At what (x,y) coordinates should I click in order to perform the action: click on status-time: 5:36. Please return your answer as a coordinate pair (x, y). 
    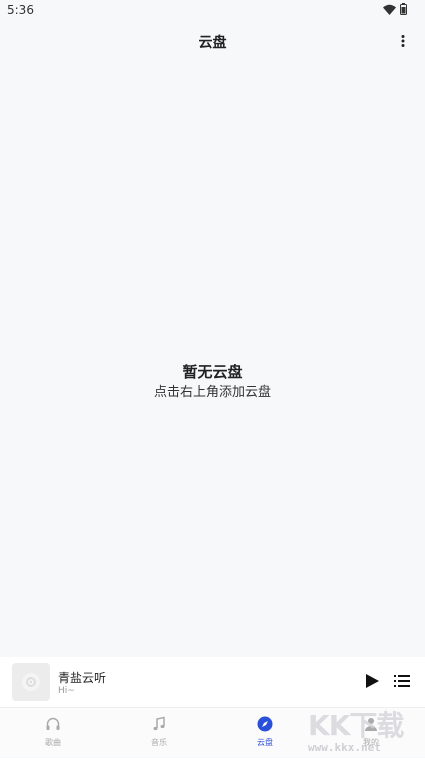
    Looking at the image, I should click on (20, 10).